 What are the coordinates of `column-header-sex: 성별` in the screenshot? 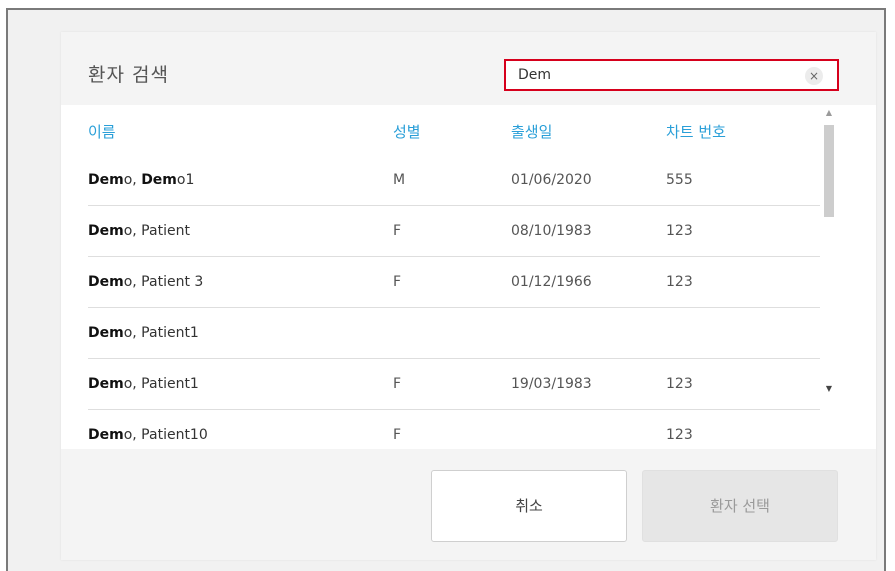 It's located at (407, 131).